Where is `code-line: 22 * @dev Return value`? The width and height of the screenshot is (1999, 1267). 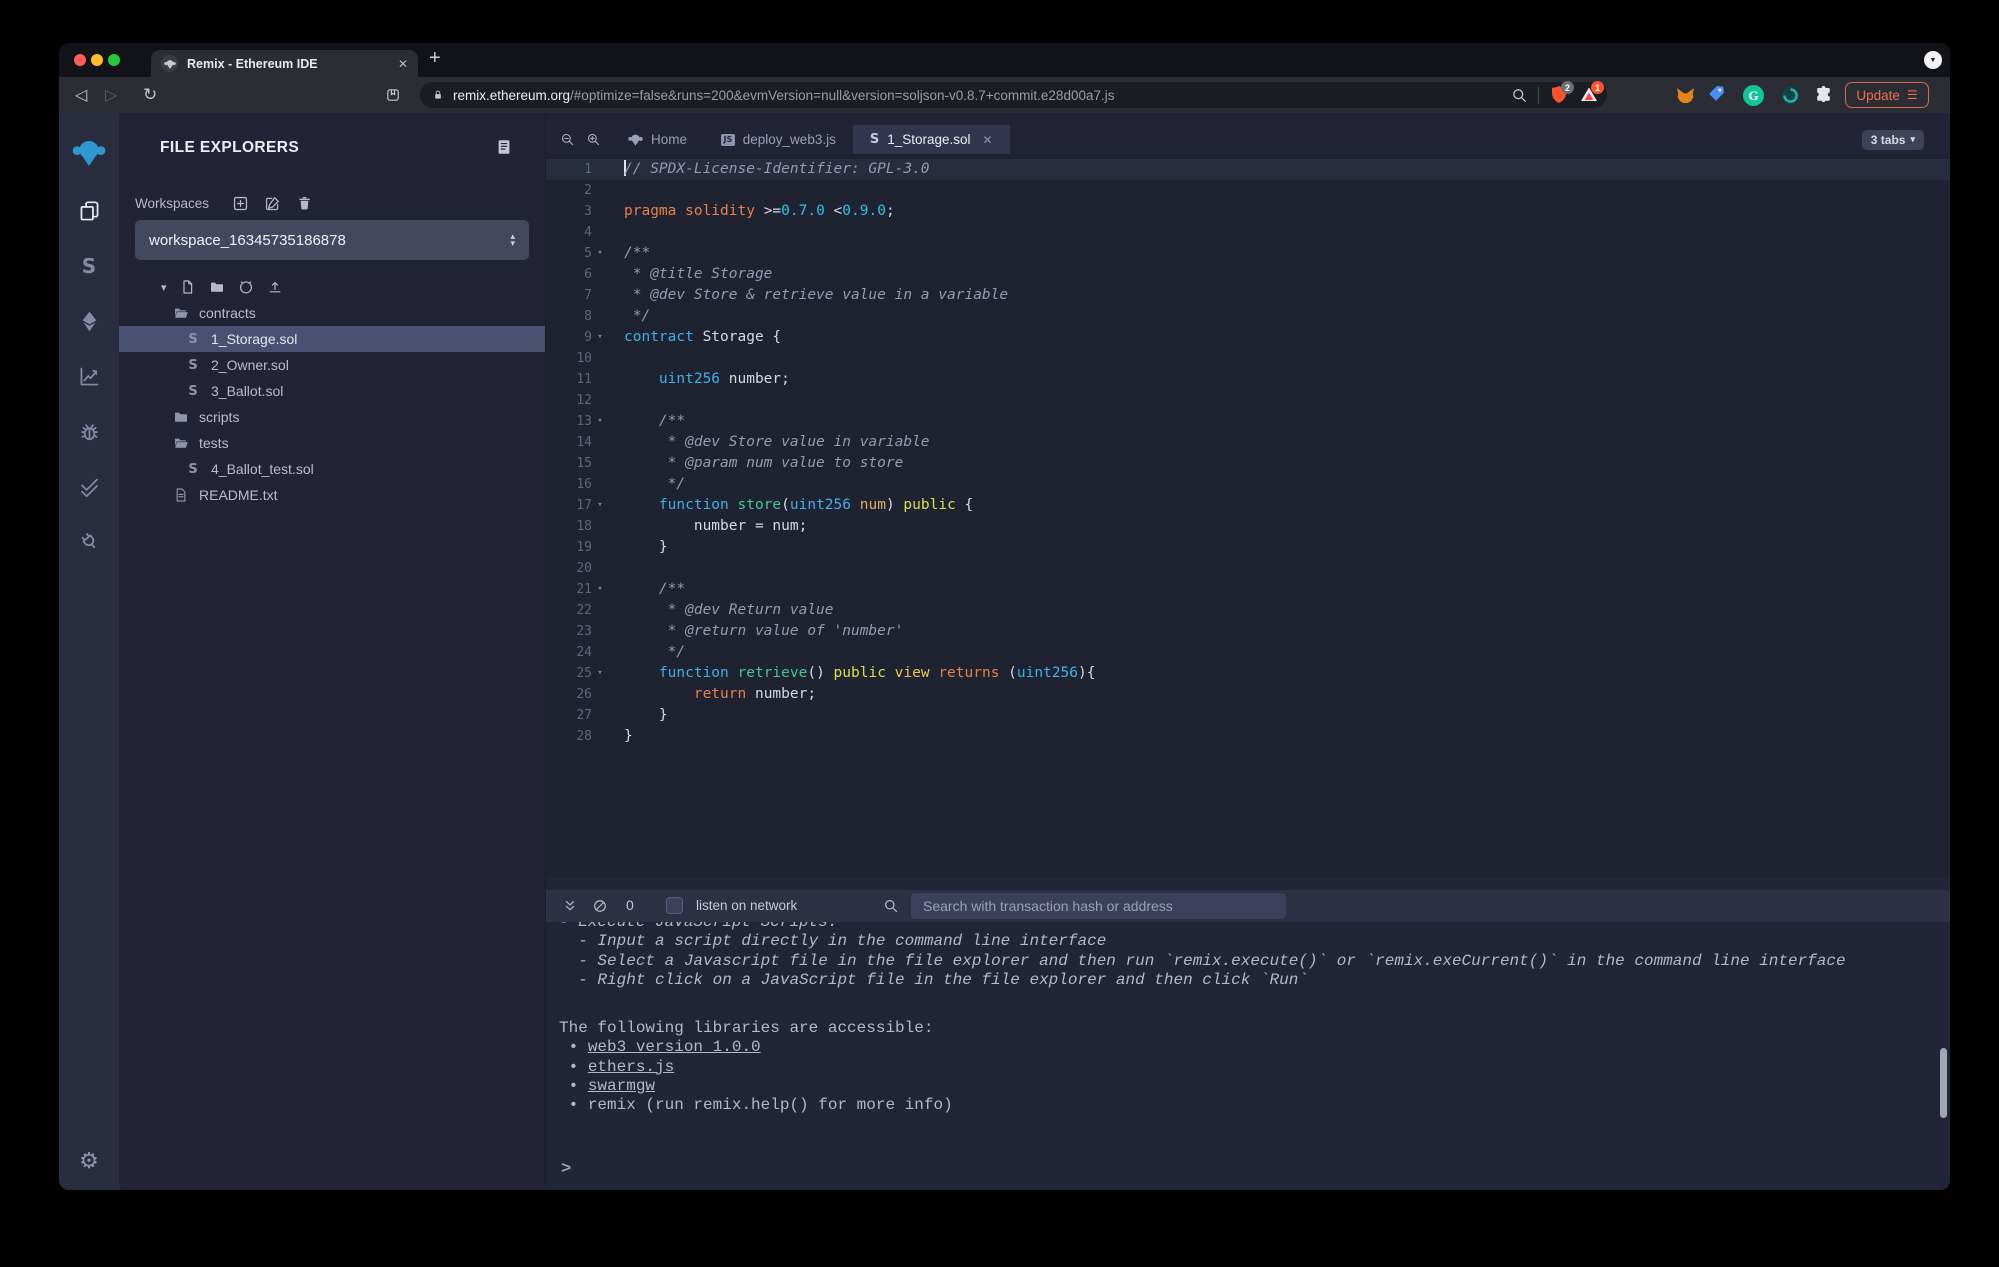 code-line: 22 * @dev Return value is located at coordinates (1248, 610).